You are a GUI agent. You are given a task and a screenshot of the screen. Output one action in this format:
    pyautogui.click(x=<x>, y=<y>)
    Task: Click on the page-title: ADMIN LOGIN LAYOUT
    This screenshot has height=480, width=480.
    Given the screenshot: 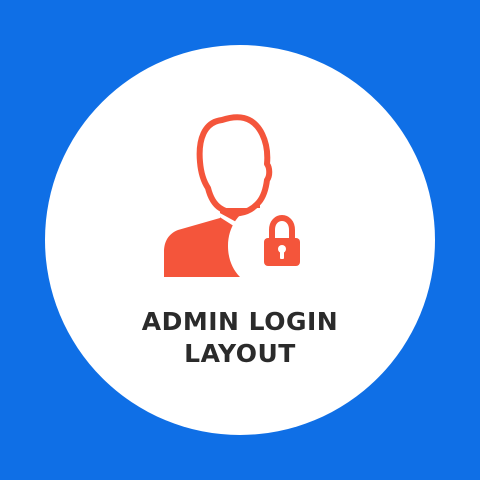 What is the action you would take?
    pyautogui.click(x=240, y=338)
    